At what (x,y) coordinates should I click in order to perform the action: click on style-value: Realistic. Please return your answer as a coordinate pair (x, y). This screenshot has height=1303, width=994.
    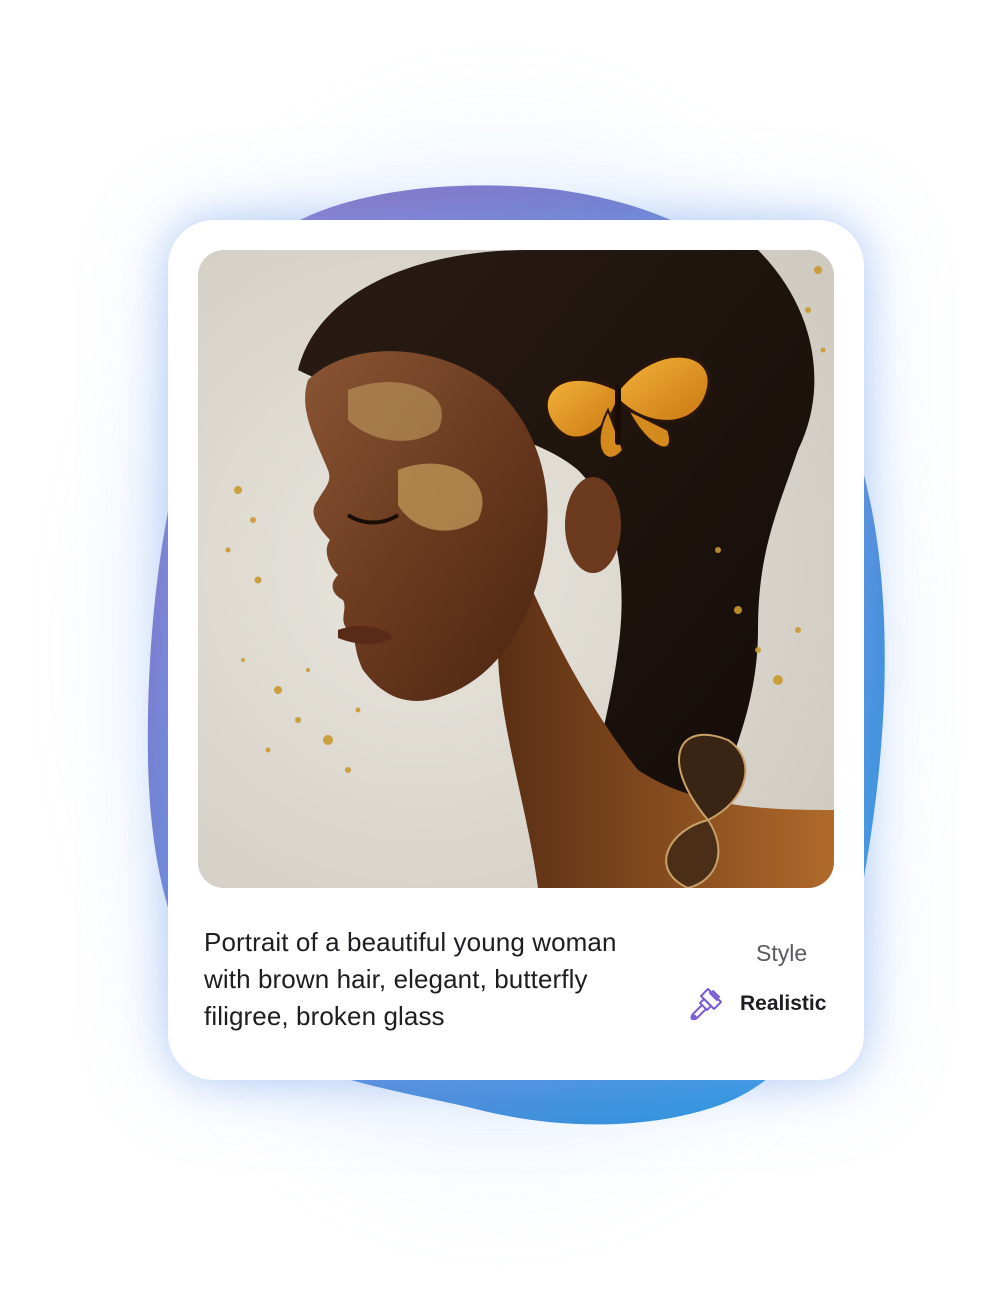
    Looking at the image, I should click on (783, 1003).